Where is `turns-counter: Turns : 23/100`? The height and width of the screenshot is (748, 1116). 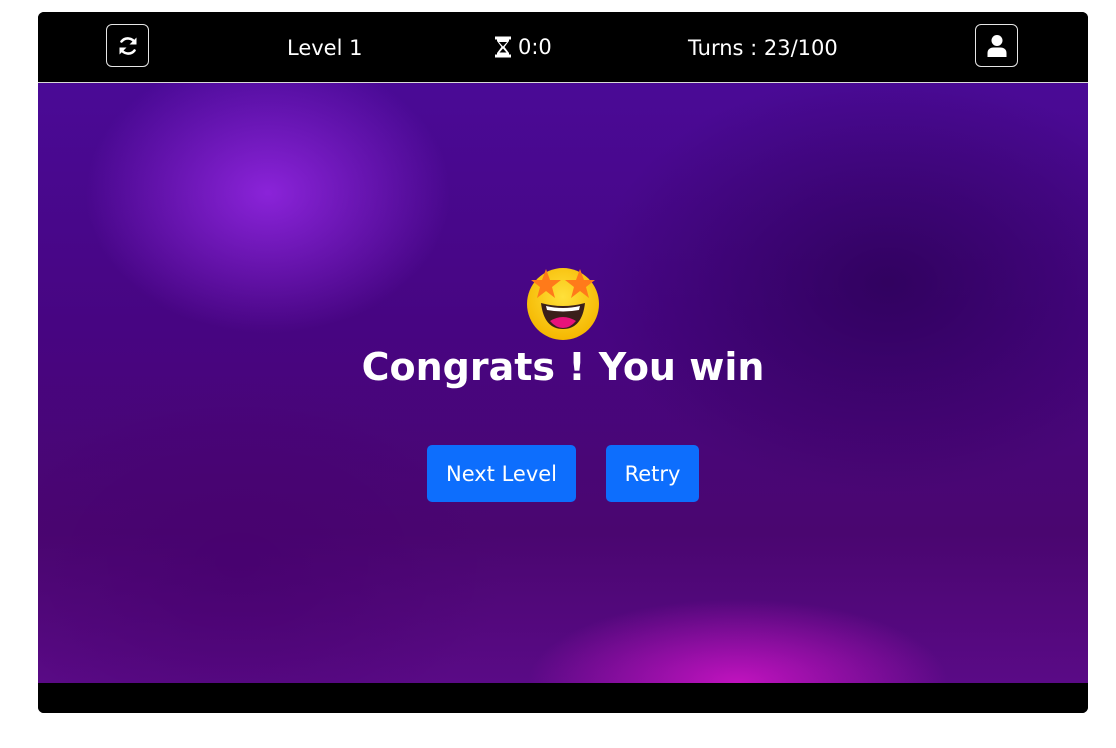 turns-counter: Turns : 23/100 is located at coordinates (763, 48).